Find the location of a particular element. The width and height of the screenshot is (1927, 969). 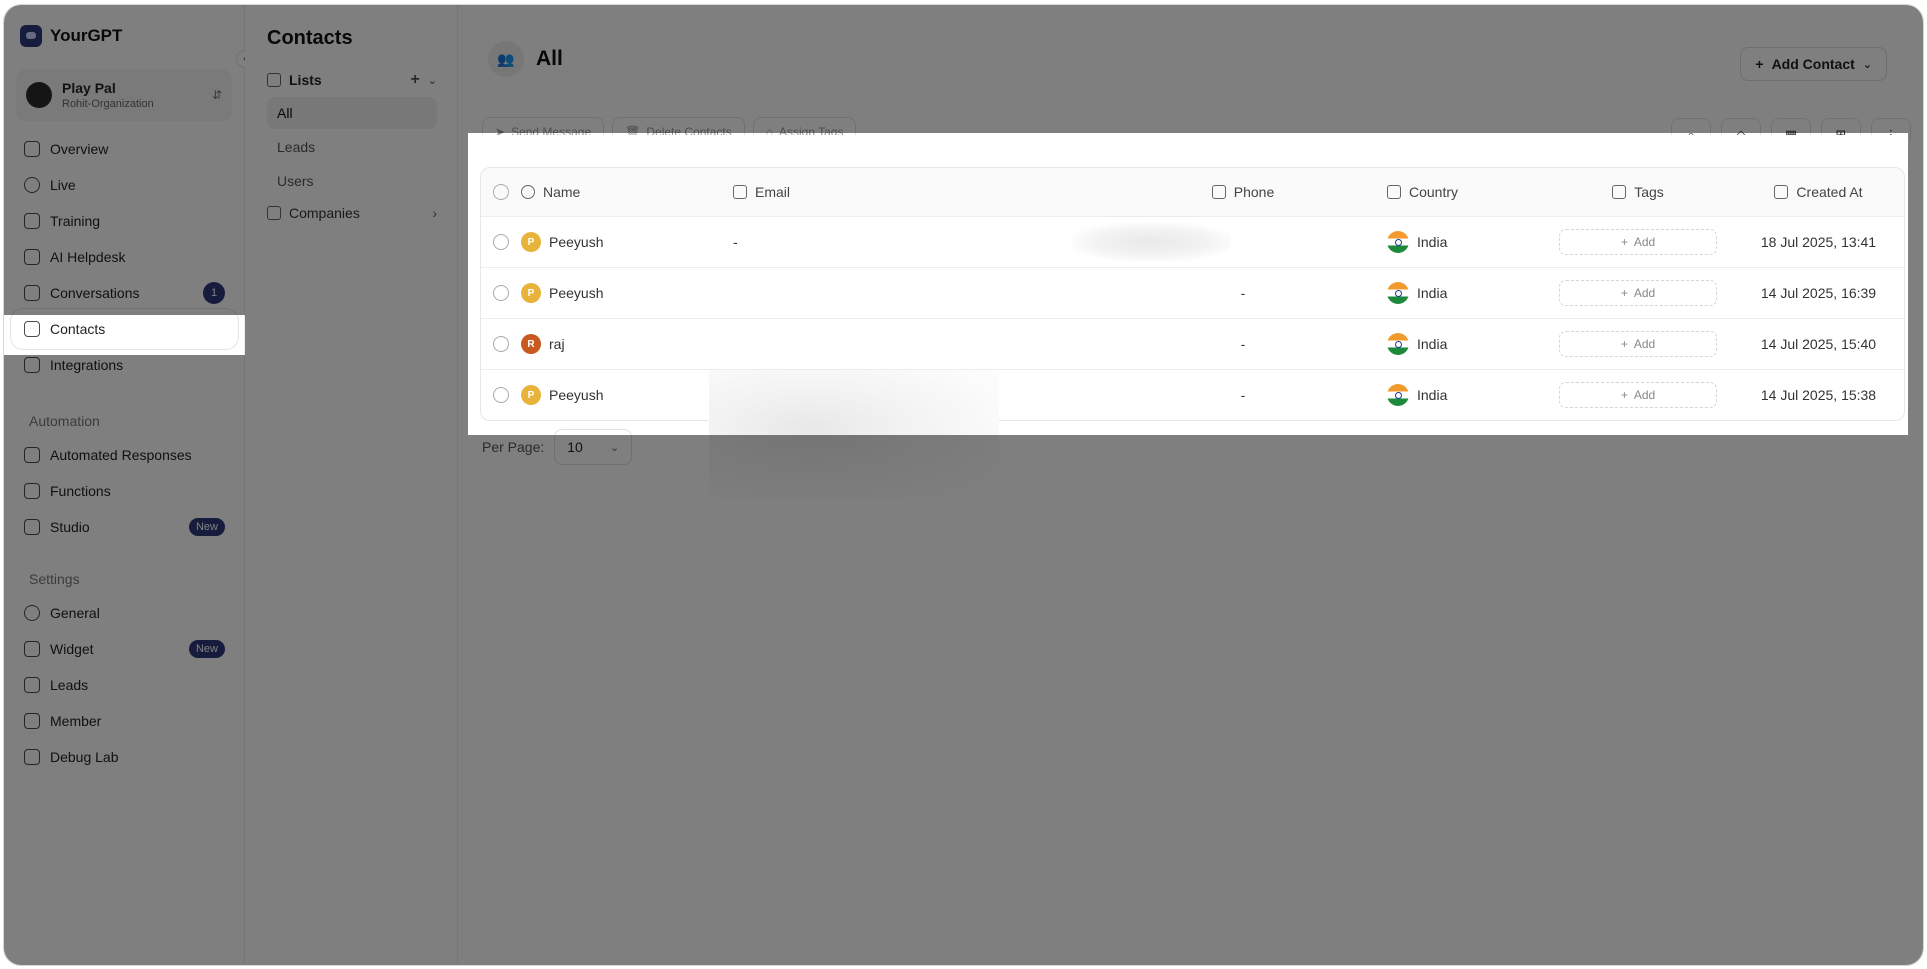

select-all-checkbox is located at coordinates (501, 192).